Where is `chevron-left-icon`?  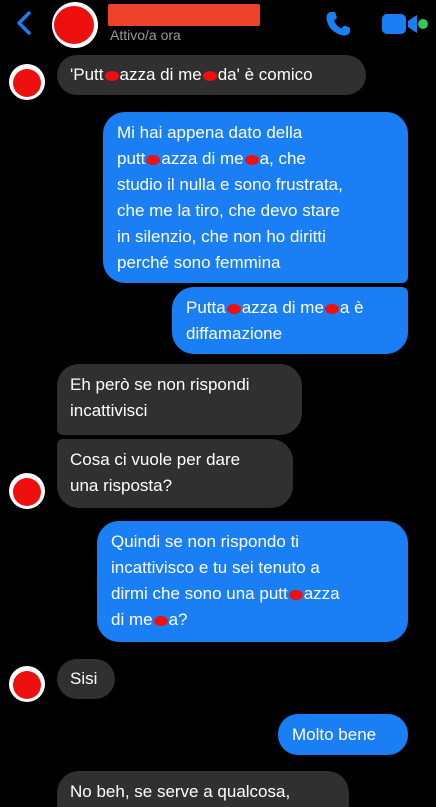
chevron-left-icon is located at coordinates (24, 23).